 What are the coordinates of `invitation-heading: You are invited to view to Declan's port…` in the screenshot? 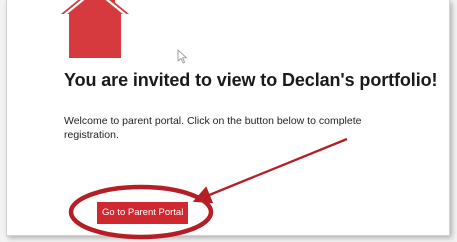 It's located at (251, 80).